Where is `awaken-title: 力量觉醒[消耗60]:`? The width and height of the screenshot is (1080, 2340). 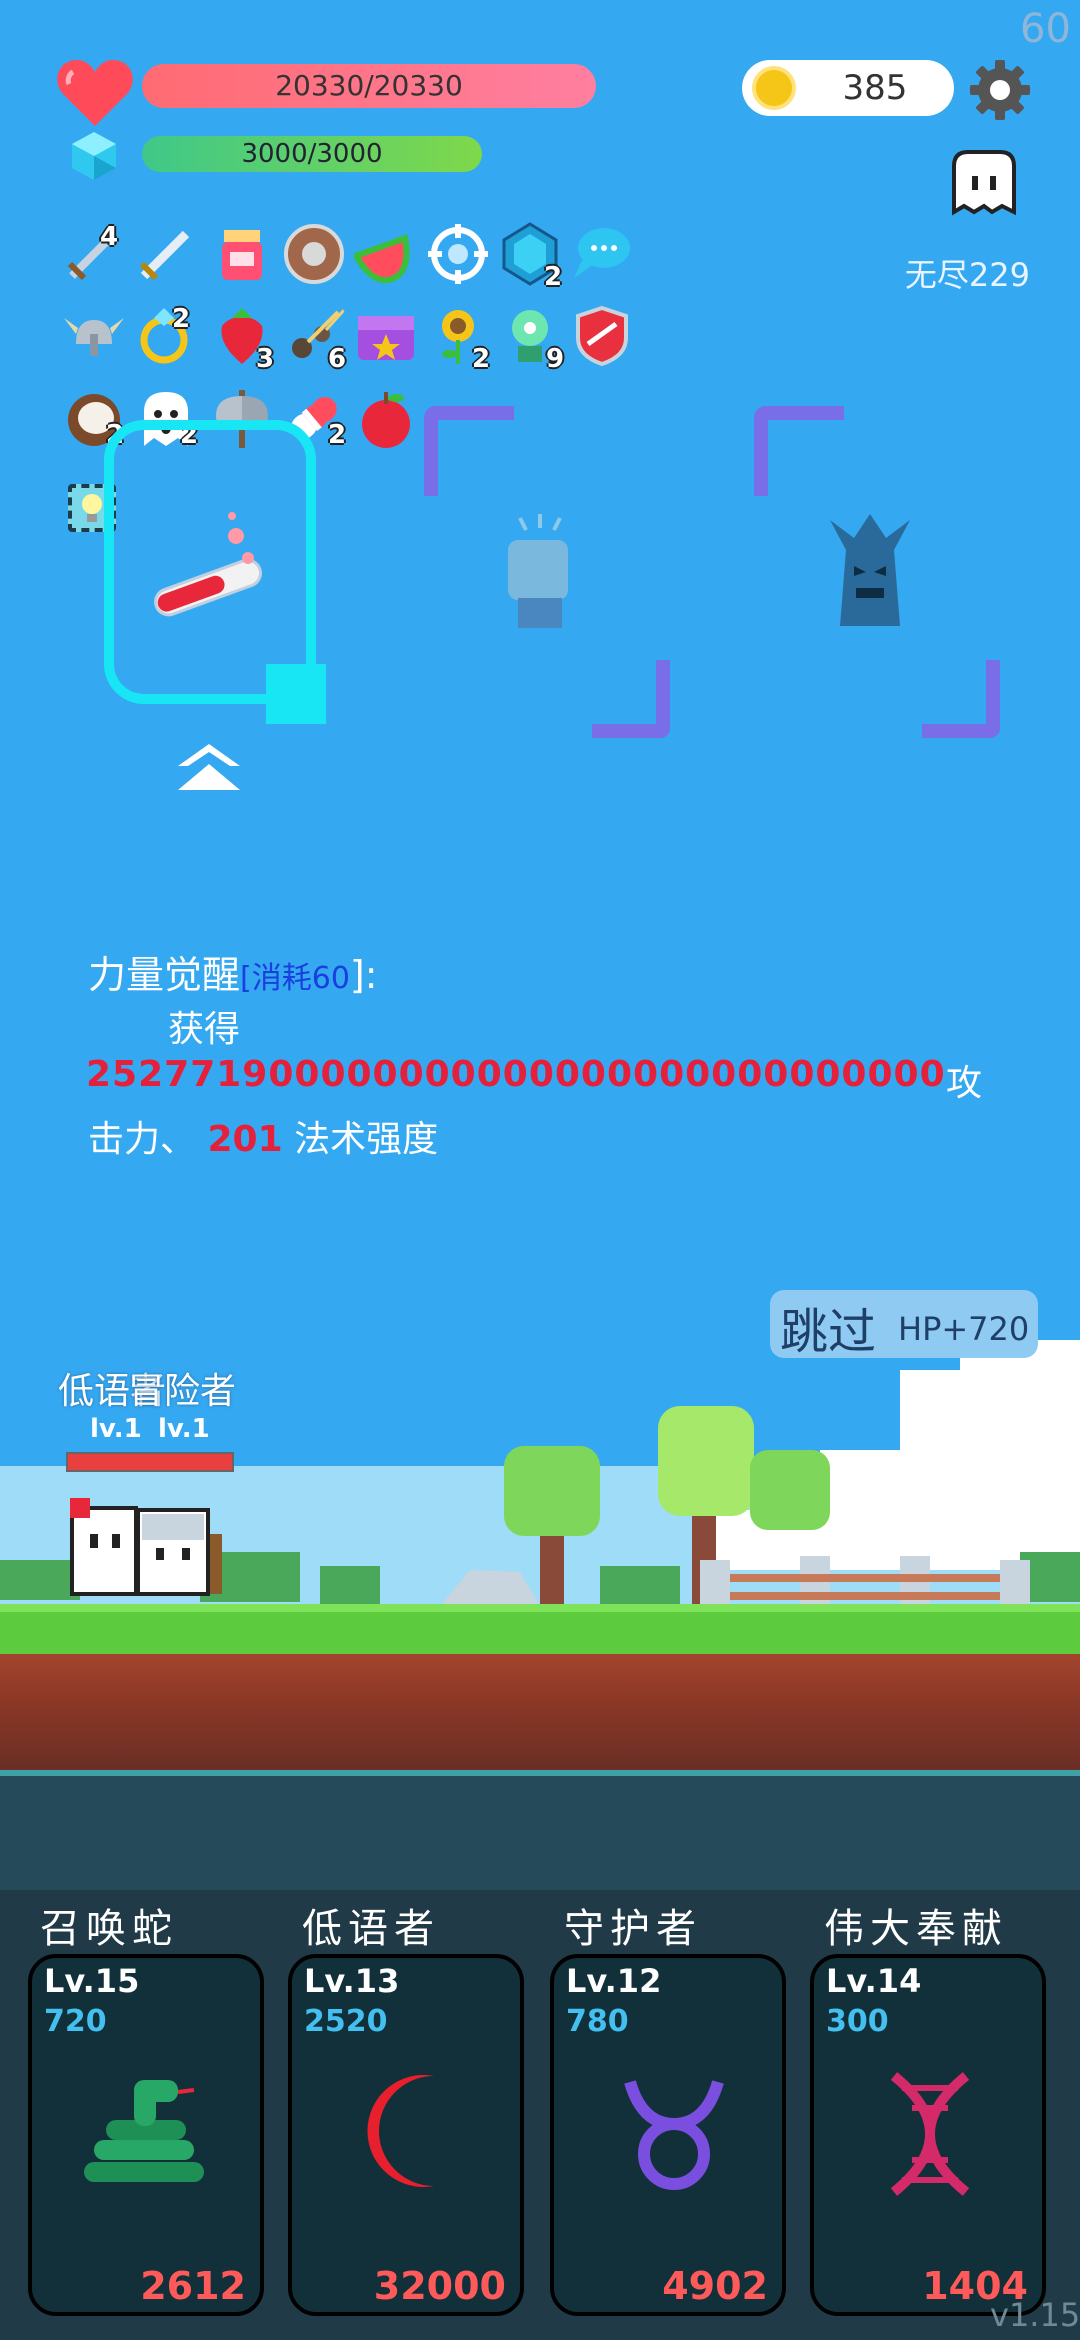
awaken-title: 力量觉醒[消耗60]: is located at coordinates (233, 971).